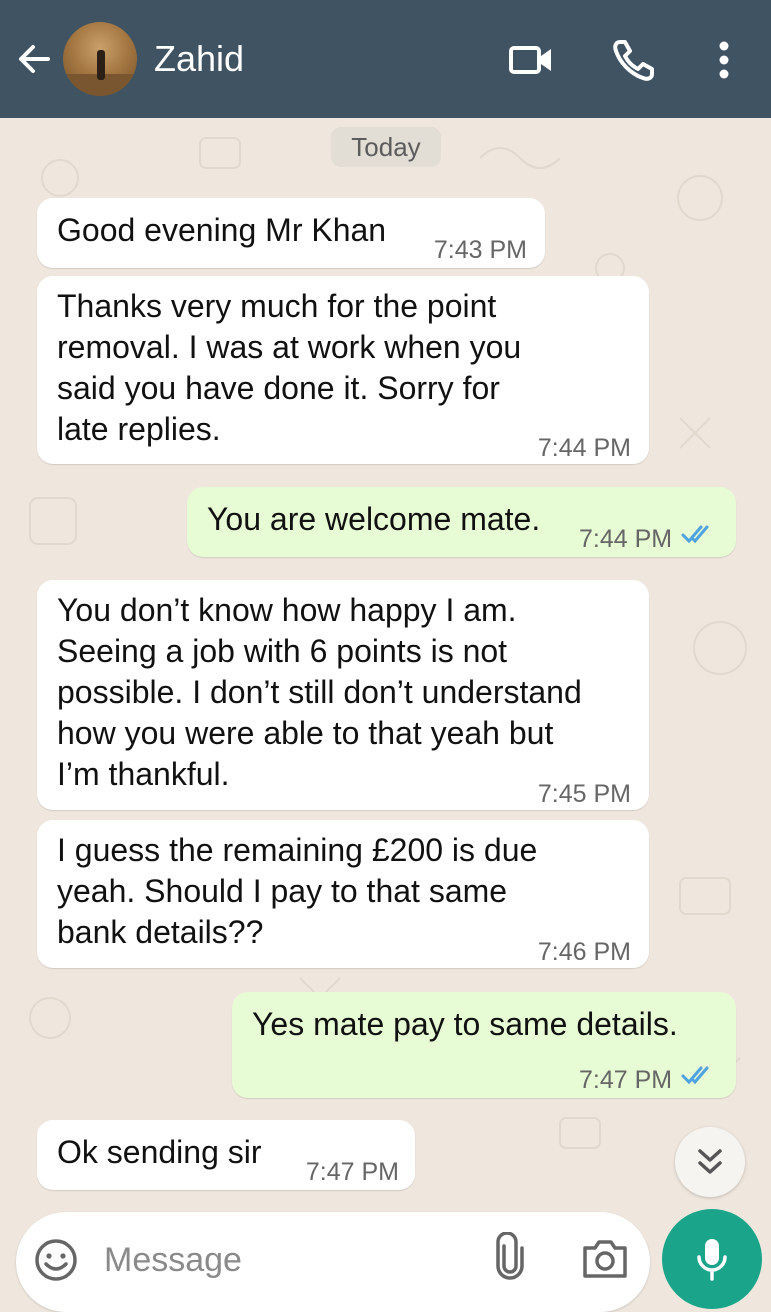 The width and height of the screenshot is (771, 1312). Describe the element at coordinates (724, 60) in the screenshot. I see `more-vertical-icon` at that location.